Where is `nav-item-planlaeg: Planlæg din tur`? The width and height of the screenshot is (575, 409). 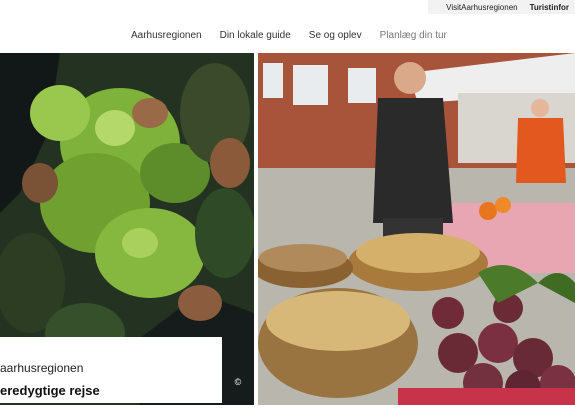
nav-item-planlaeg: Planlæg din tur is located at coordinates (413, 37).